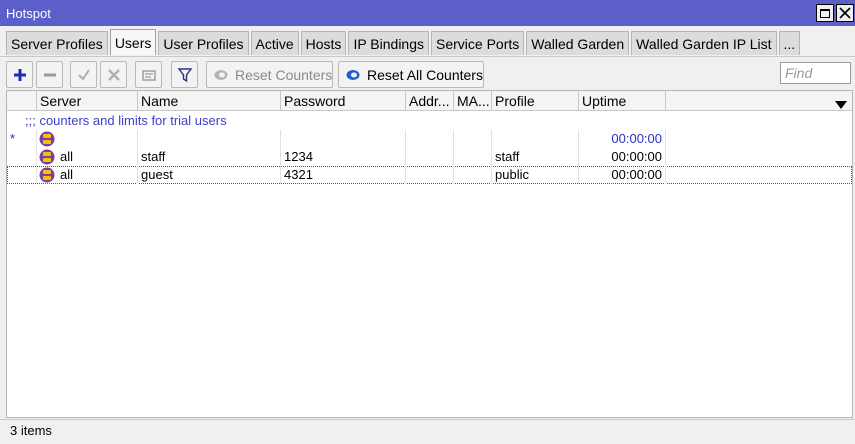 The image size is (855, 444). What do you see at coordinates (535, 175) in the screenshot?
I see `cell-profile: public` at bounding box center [535, 175].